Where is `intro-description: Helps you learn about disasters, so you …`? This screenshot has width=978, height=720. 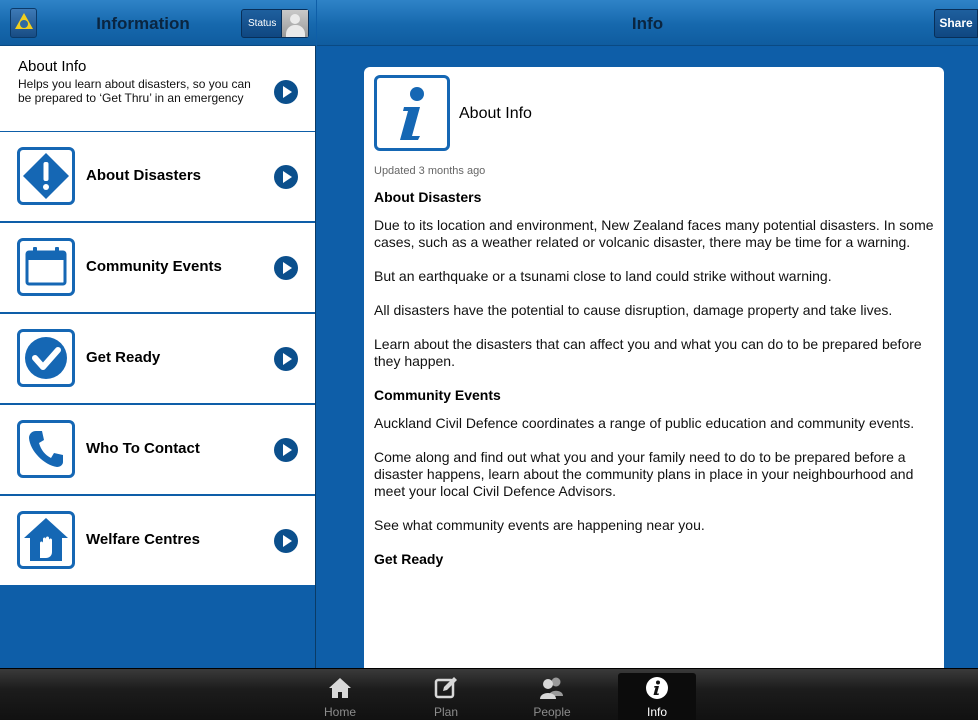
intro-description: Helps you learn about disasters, so you … is located at coordinates (134, 91).